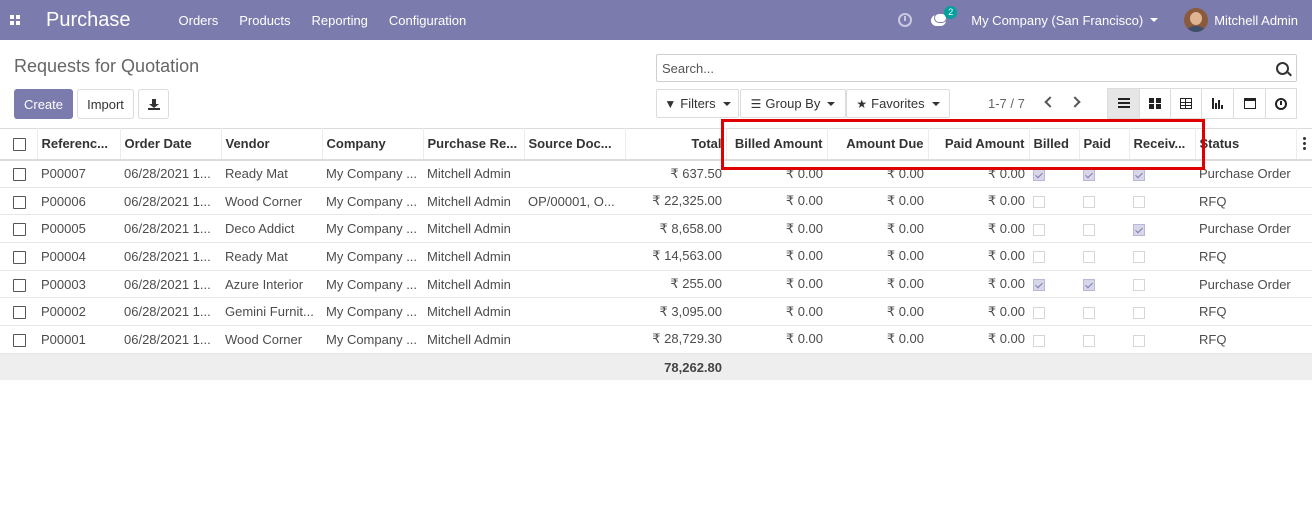 This screenshot has height=506, width=1312. What do you see at coordinates (1281, 103) in the screenshot?
I see `activity-view-button` at bounding box center [1281, 103].